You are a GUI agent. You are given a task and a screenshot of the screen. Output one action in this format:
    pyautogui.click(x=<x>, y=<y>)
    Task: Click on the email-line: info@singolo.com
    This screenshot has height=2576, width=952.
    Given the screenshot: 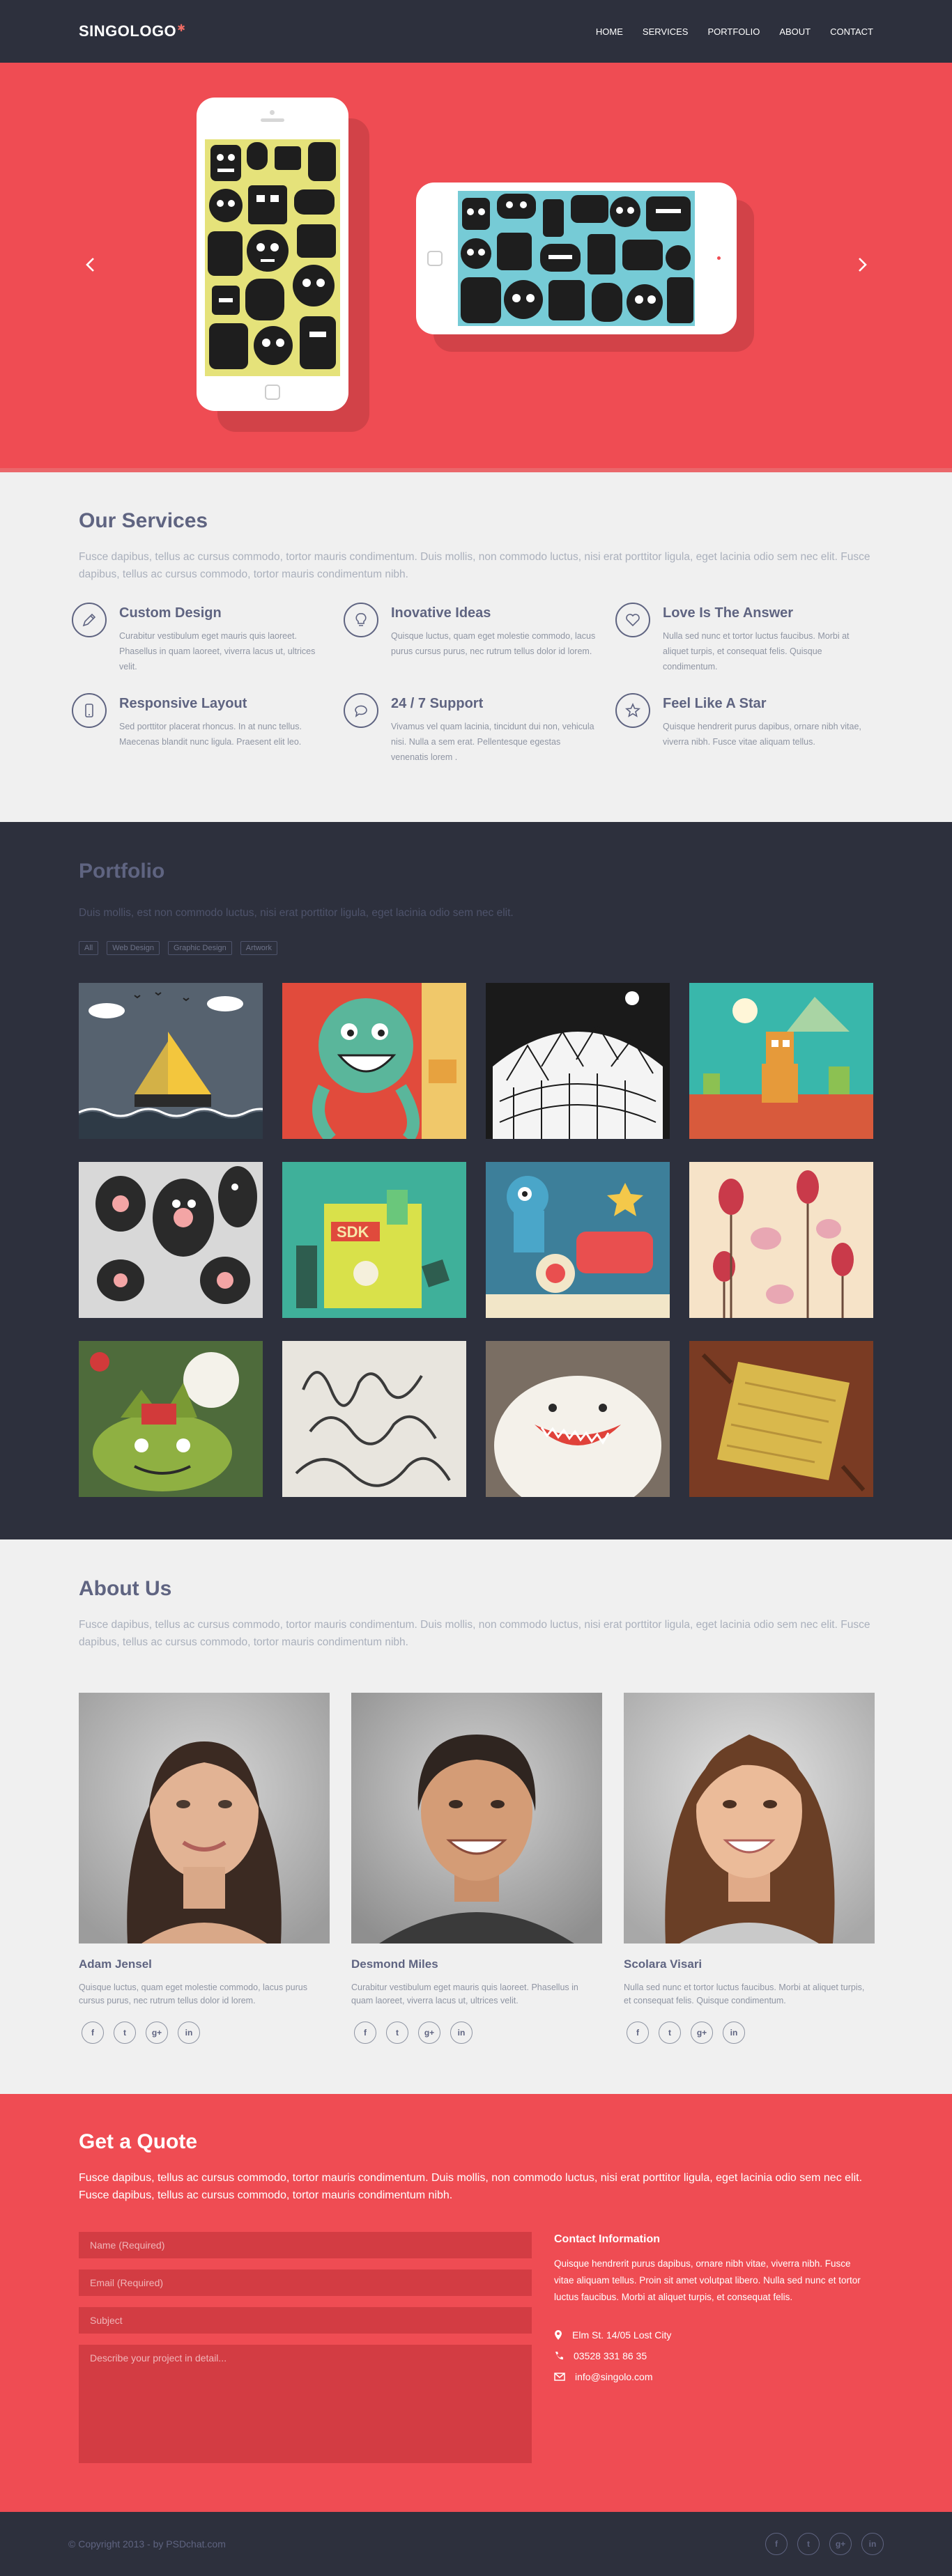 What is the action you would take?
    pyautogui.click(x=711, y=2376)
    